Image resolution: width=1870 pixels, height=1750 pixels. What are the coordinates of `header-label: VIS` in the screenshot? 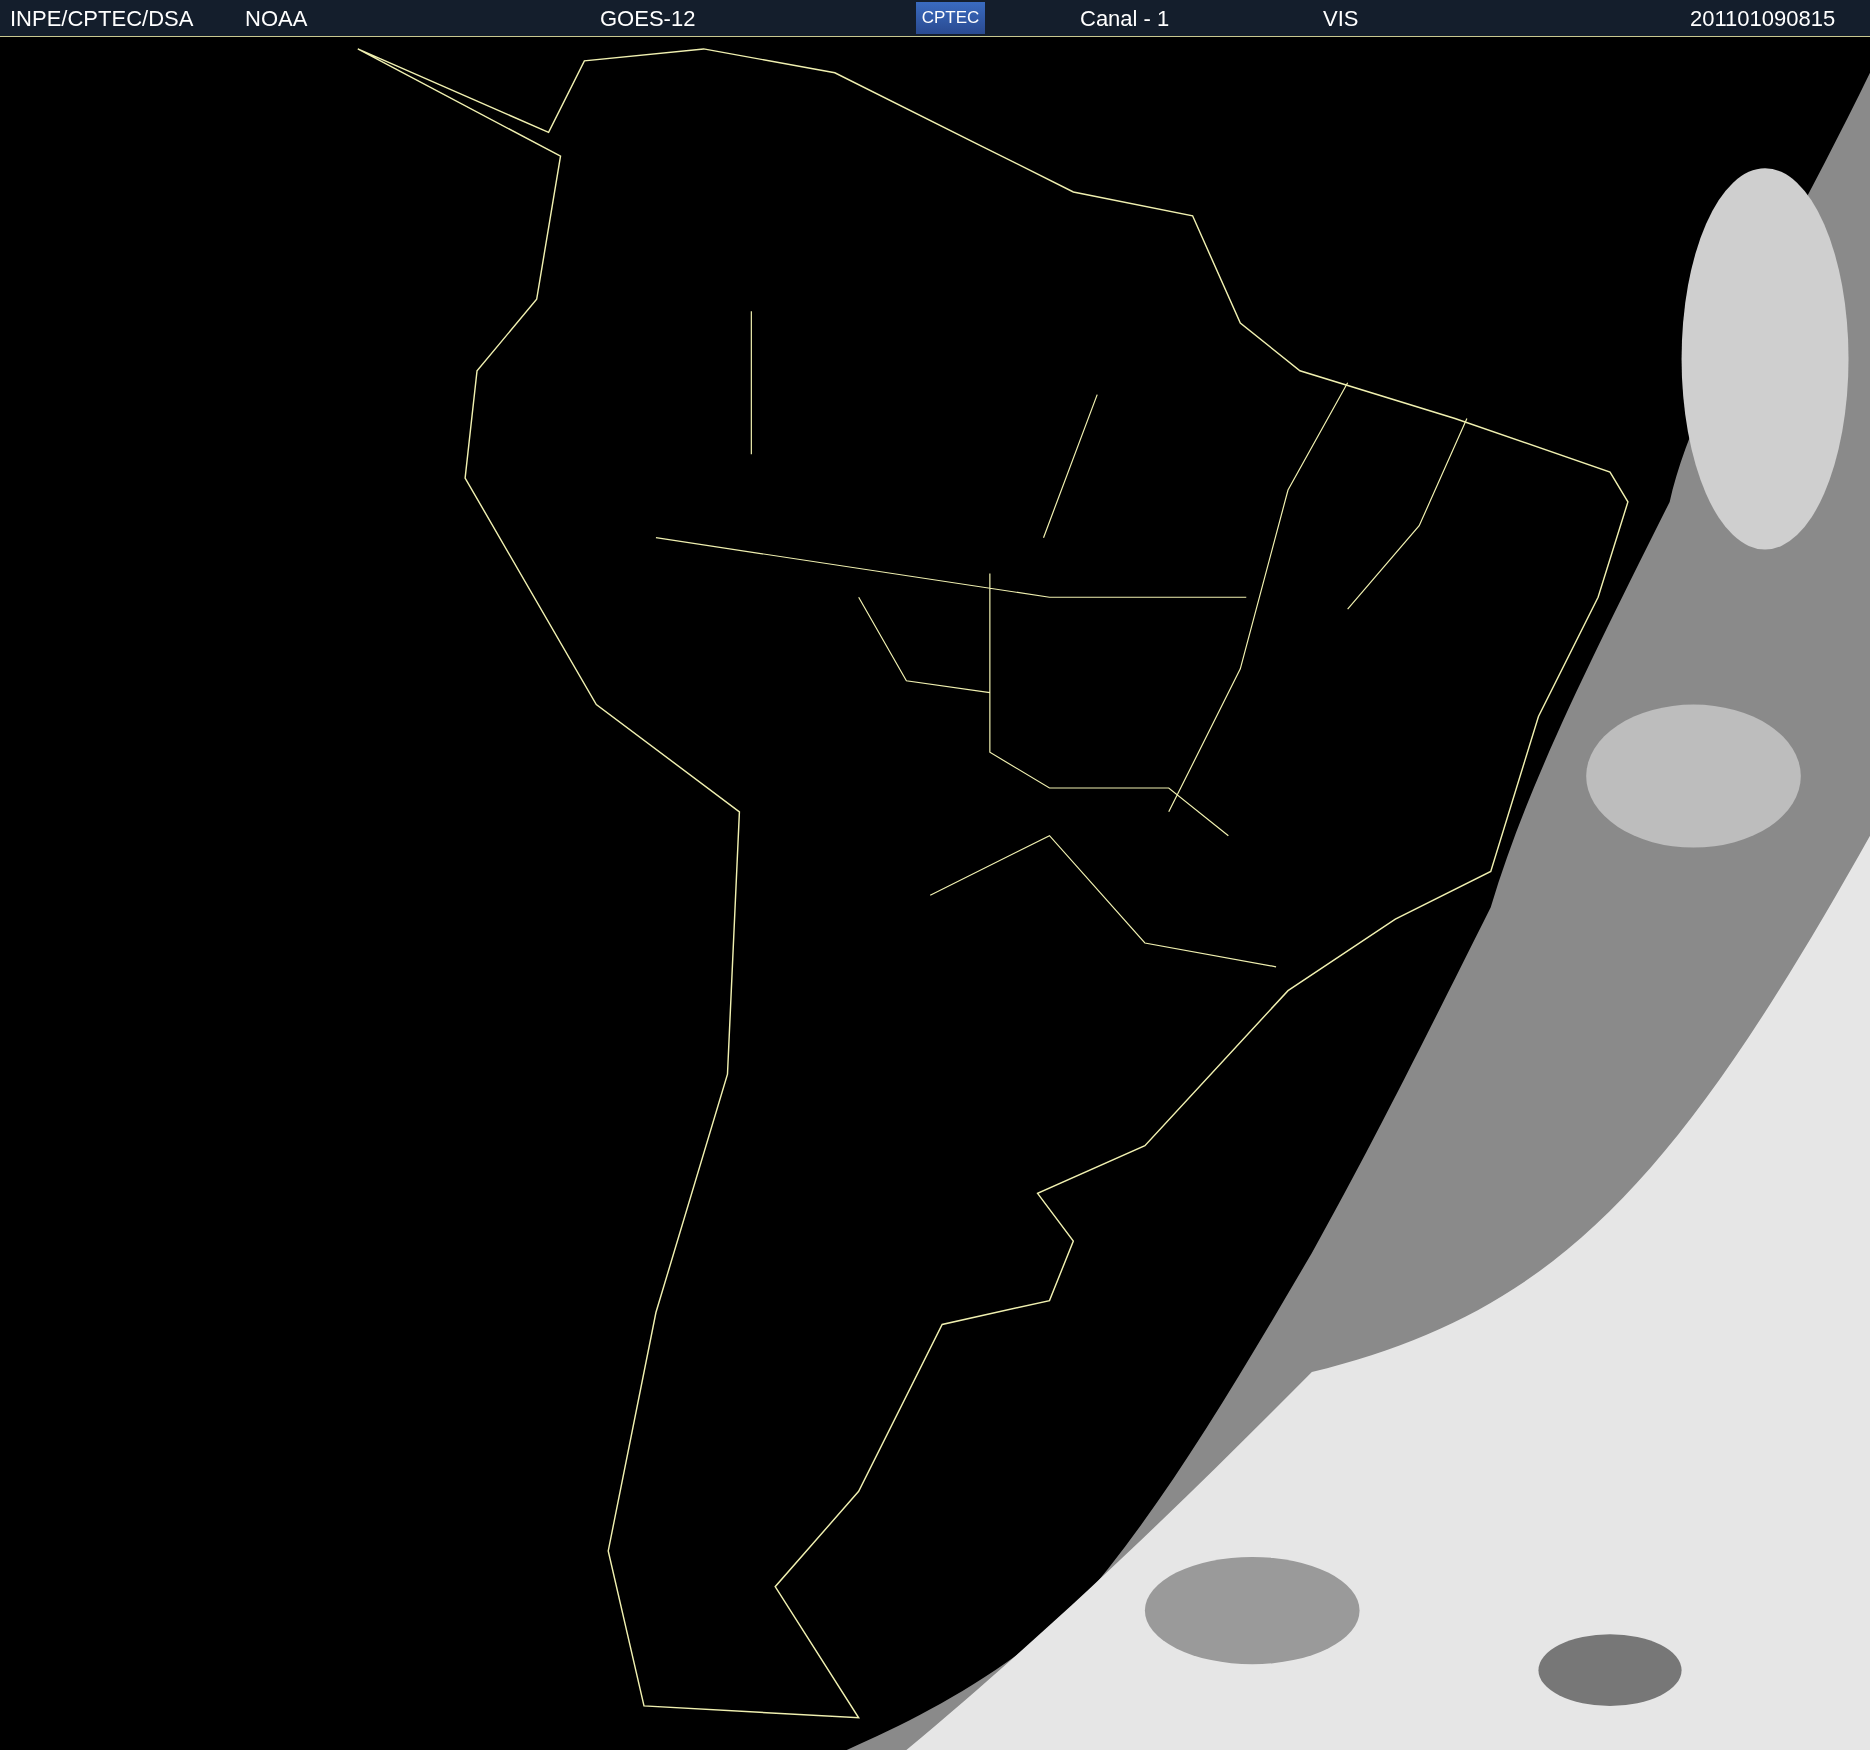 It's located at (1341, 19).